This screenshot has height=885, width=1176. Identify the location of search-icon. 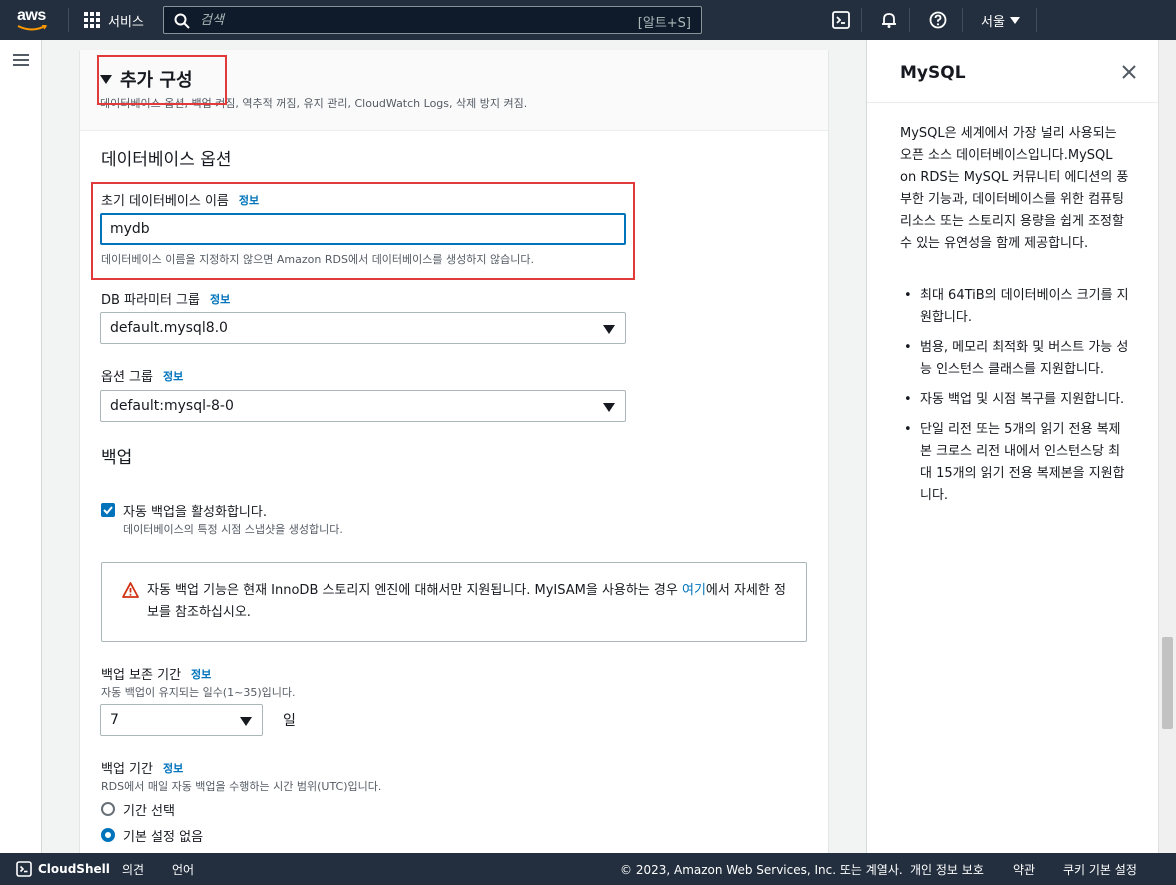
(182, 21).